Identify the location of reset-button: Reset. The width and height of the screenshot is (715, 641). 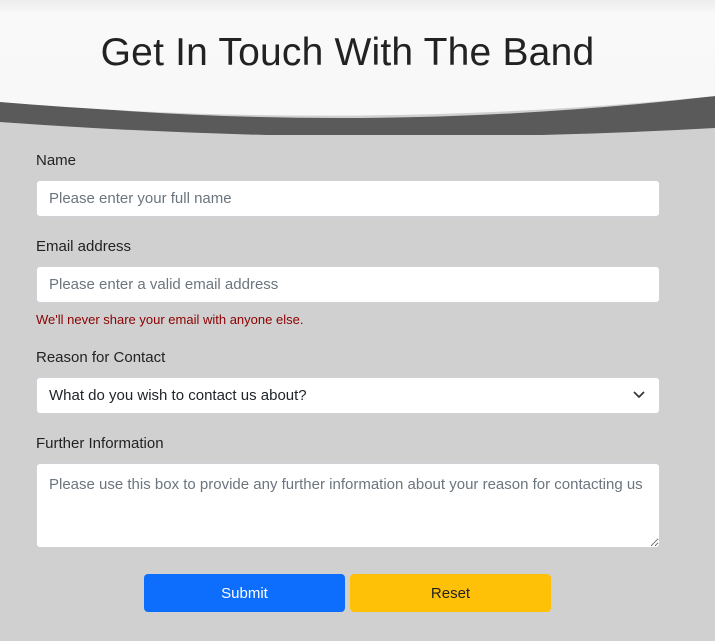
(450, 593).